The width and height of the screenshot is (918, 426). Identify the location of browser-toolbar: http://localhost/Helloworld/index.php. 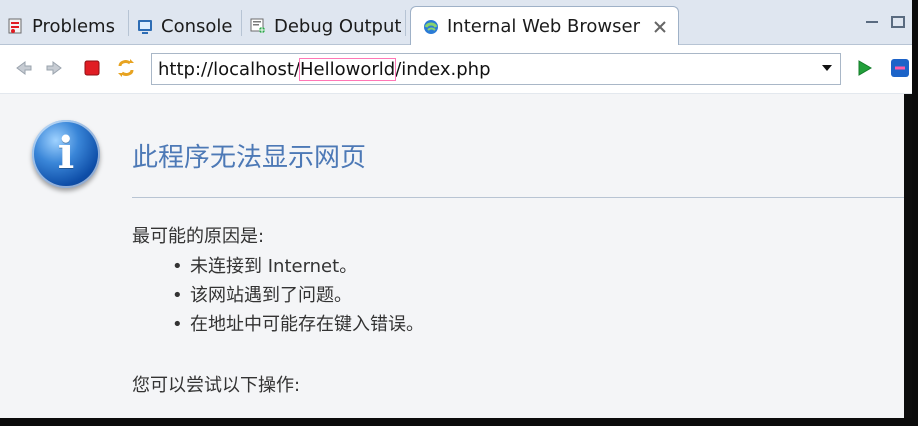
(456, 69).